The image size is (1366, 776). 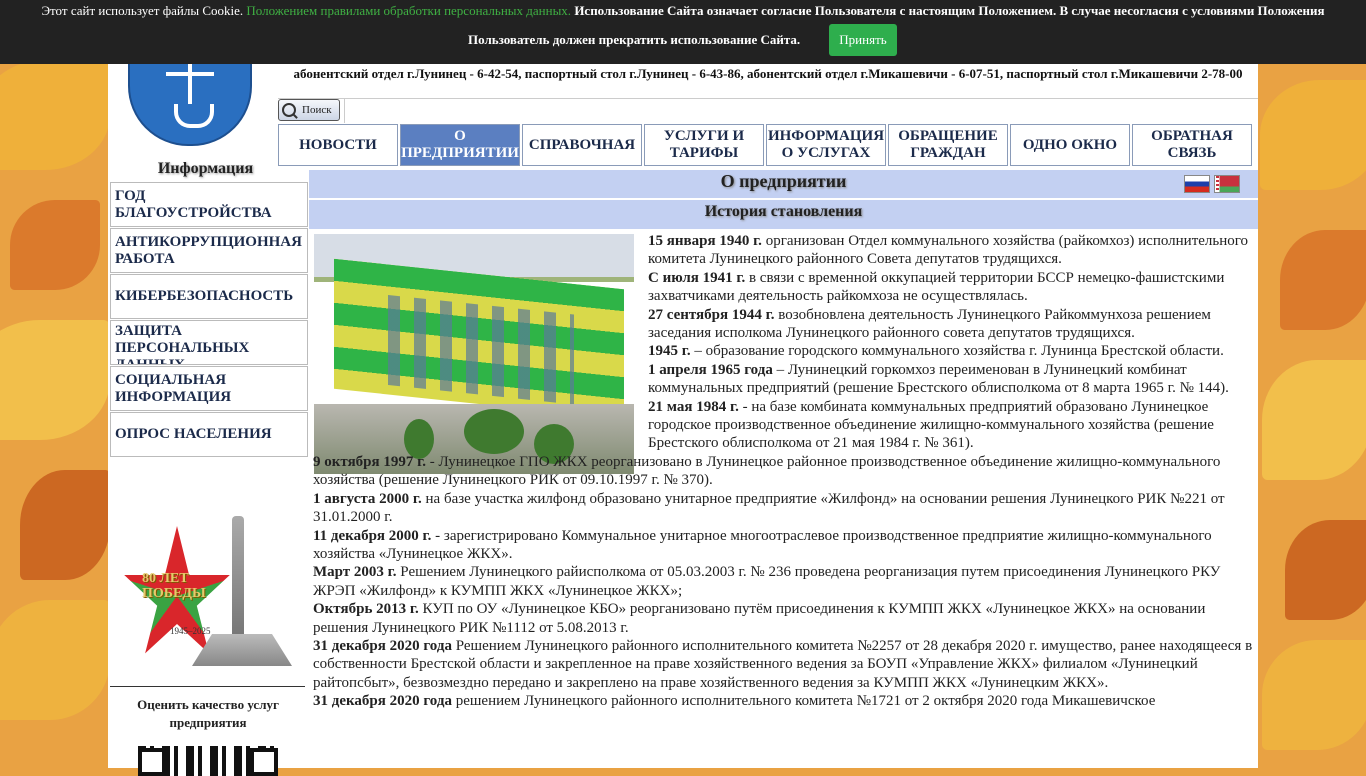 What do you see at coordinates (209, 434) in the screenshot?
I see `sidebar-item-survey: ОПРОС НАСЕЛЕНИЯ` at bounding box center [209, 434].